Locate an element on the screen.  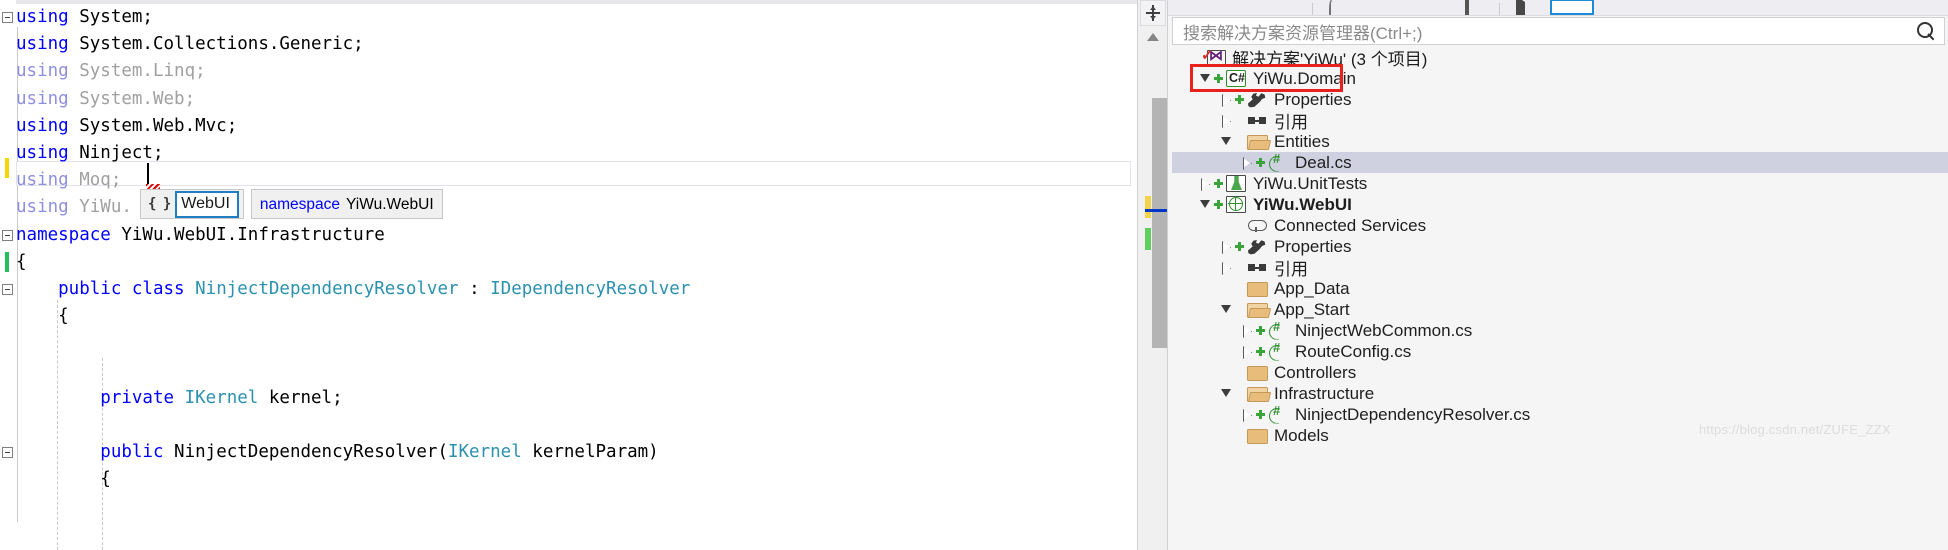
solution-explorer-toolbar is located at coordinates (1558, 8).